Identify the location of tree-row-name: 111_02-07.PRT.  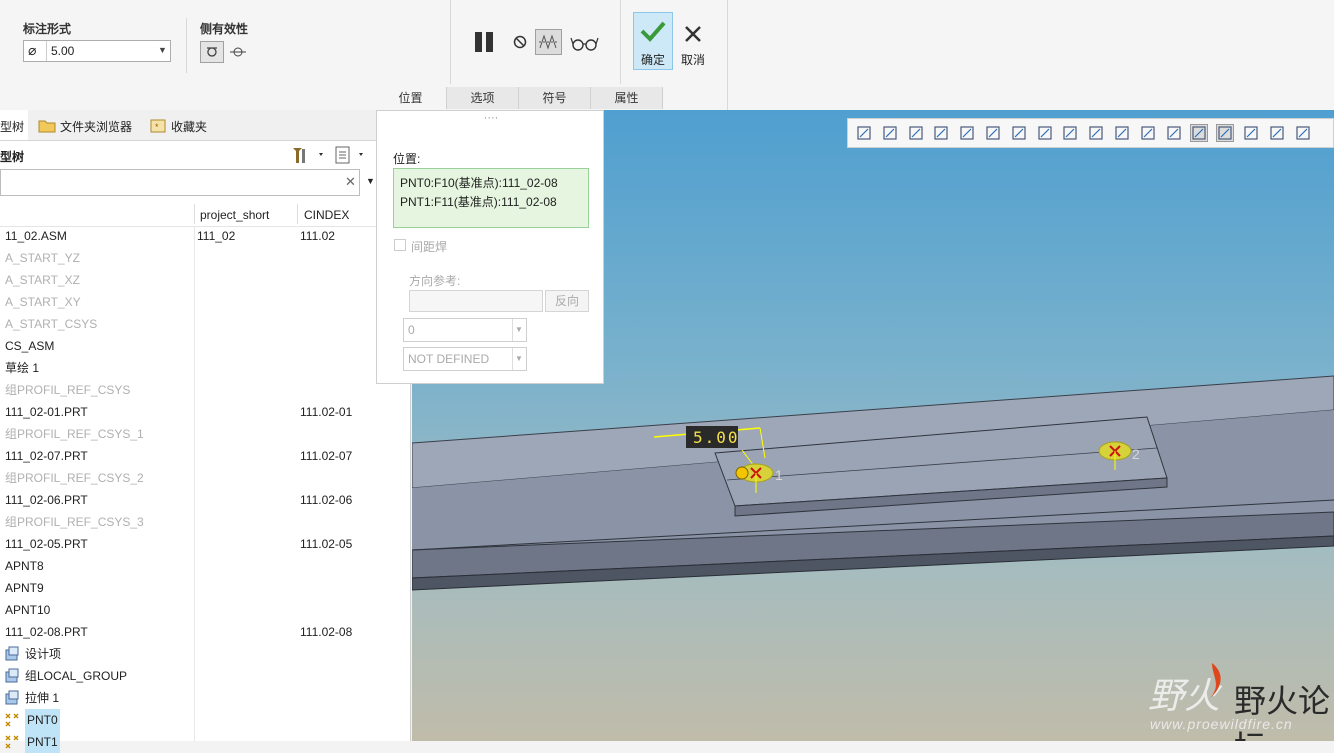
(46, 456).